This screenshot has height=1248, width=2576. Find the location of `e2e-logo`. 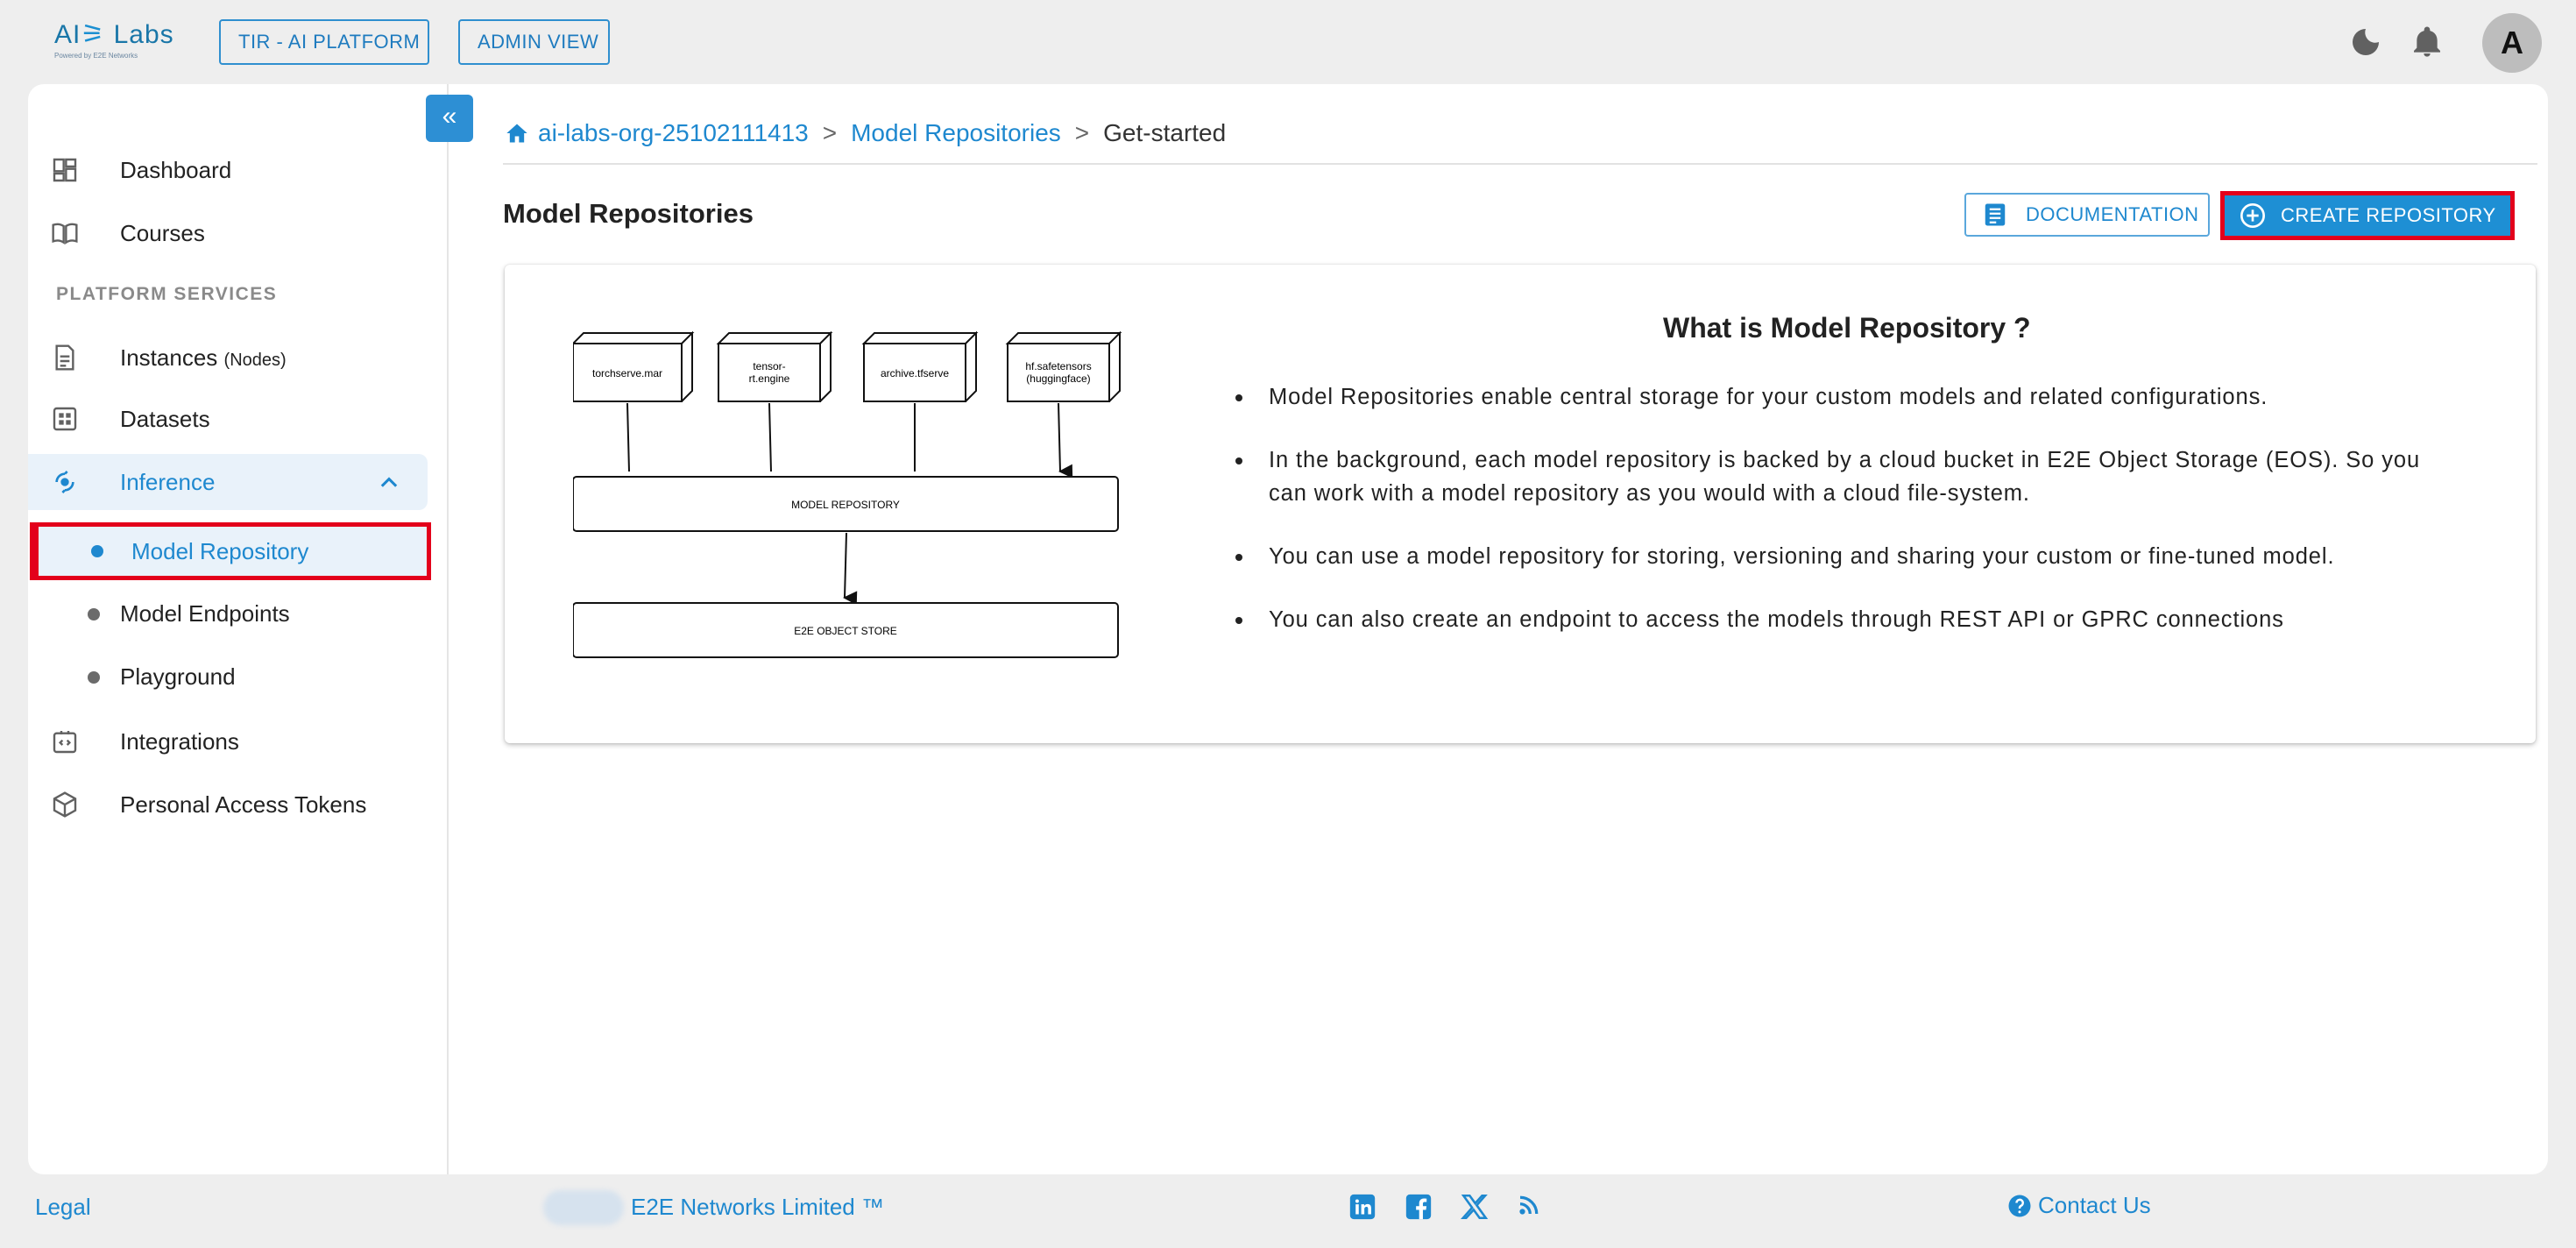

e2e-logo is located at coordinates (583, 1207).